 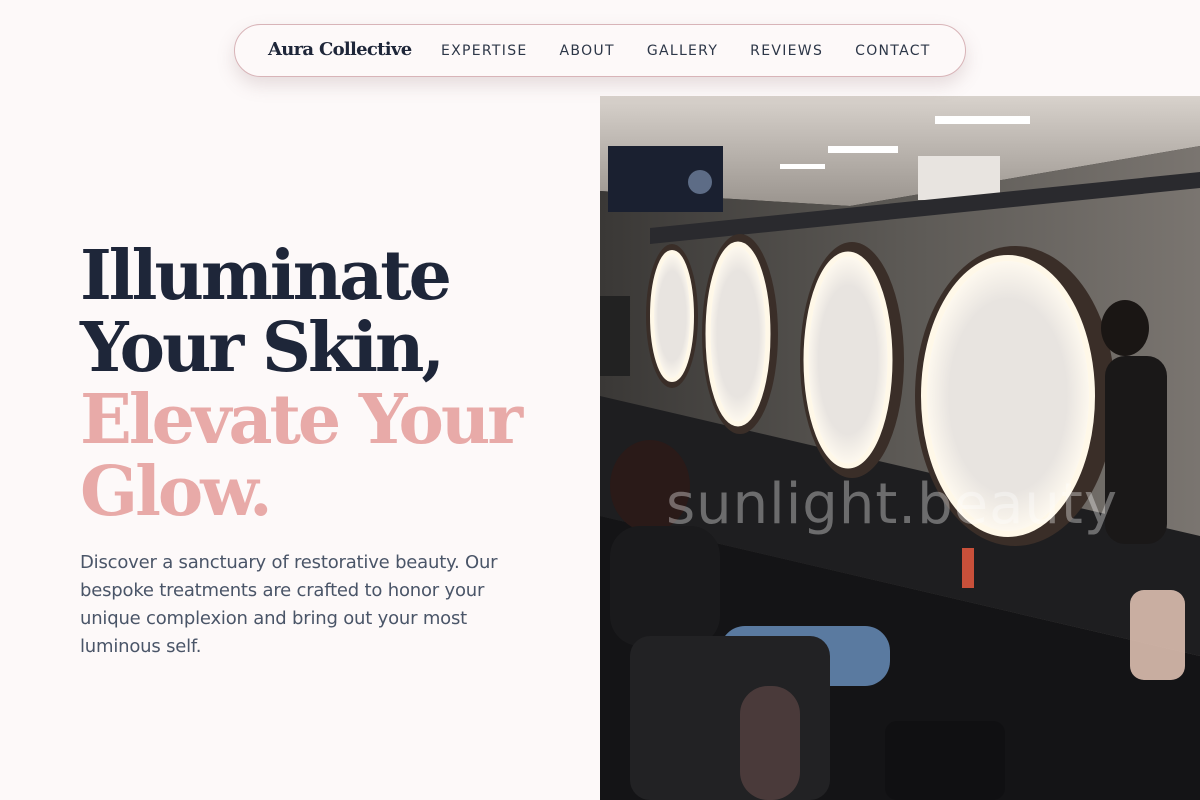 I want to click on nav-link-about: ABOUT, so click(x=587, y=51).